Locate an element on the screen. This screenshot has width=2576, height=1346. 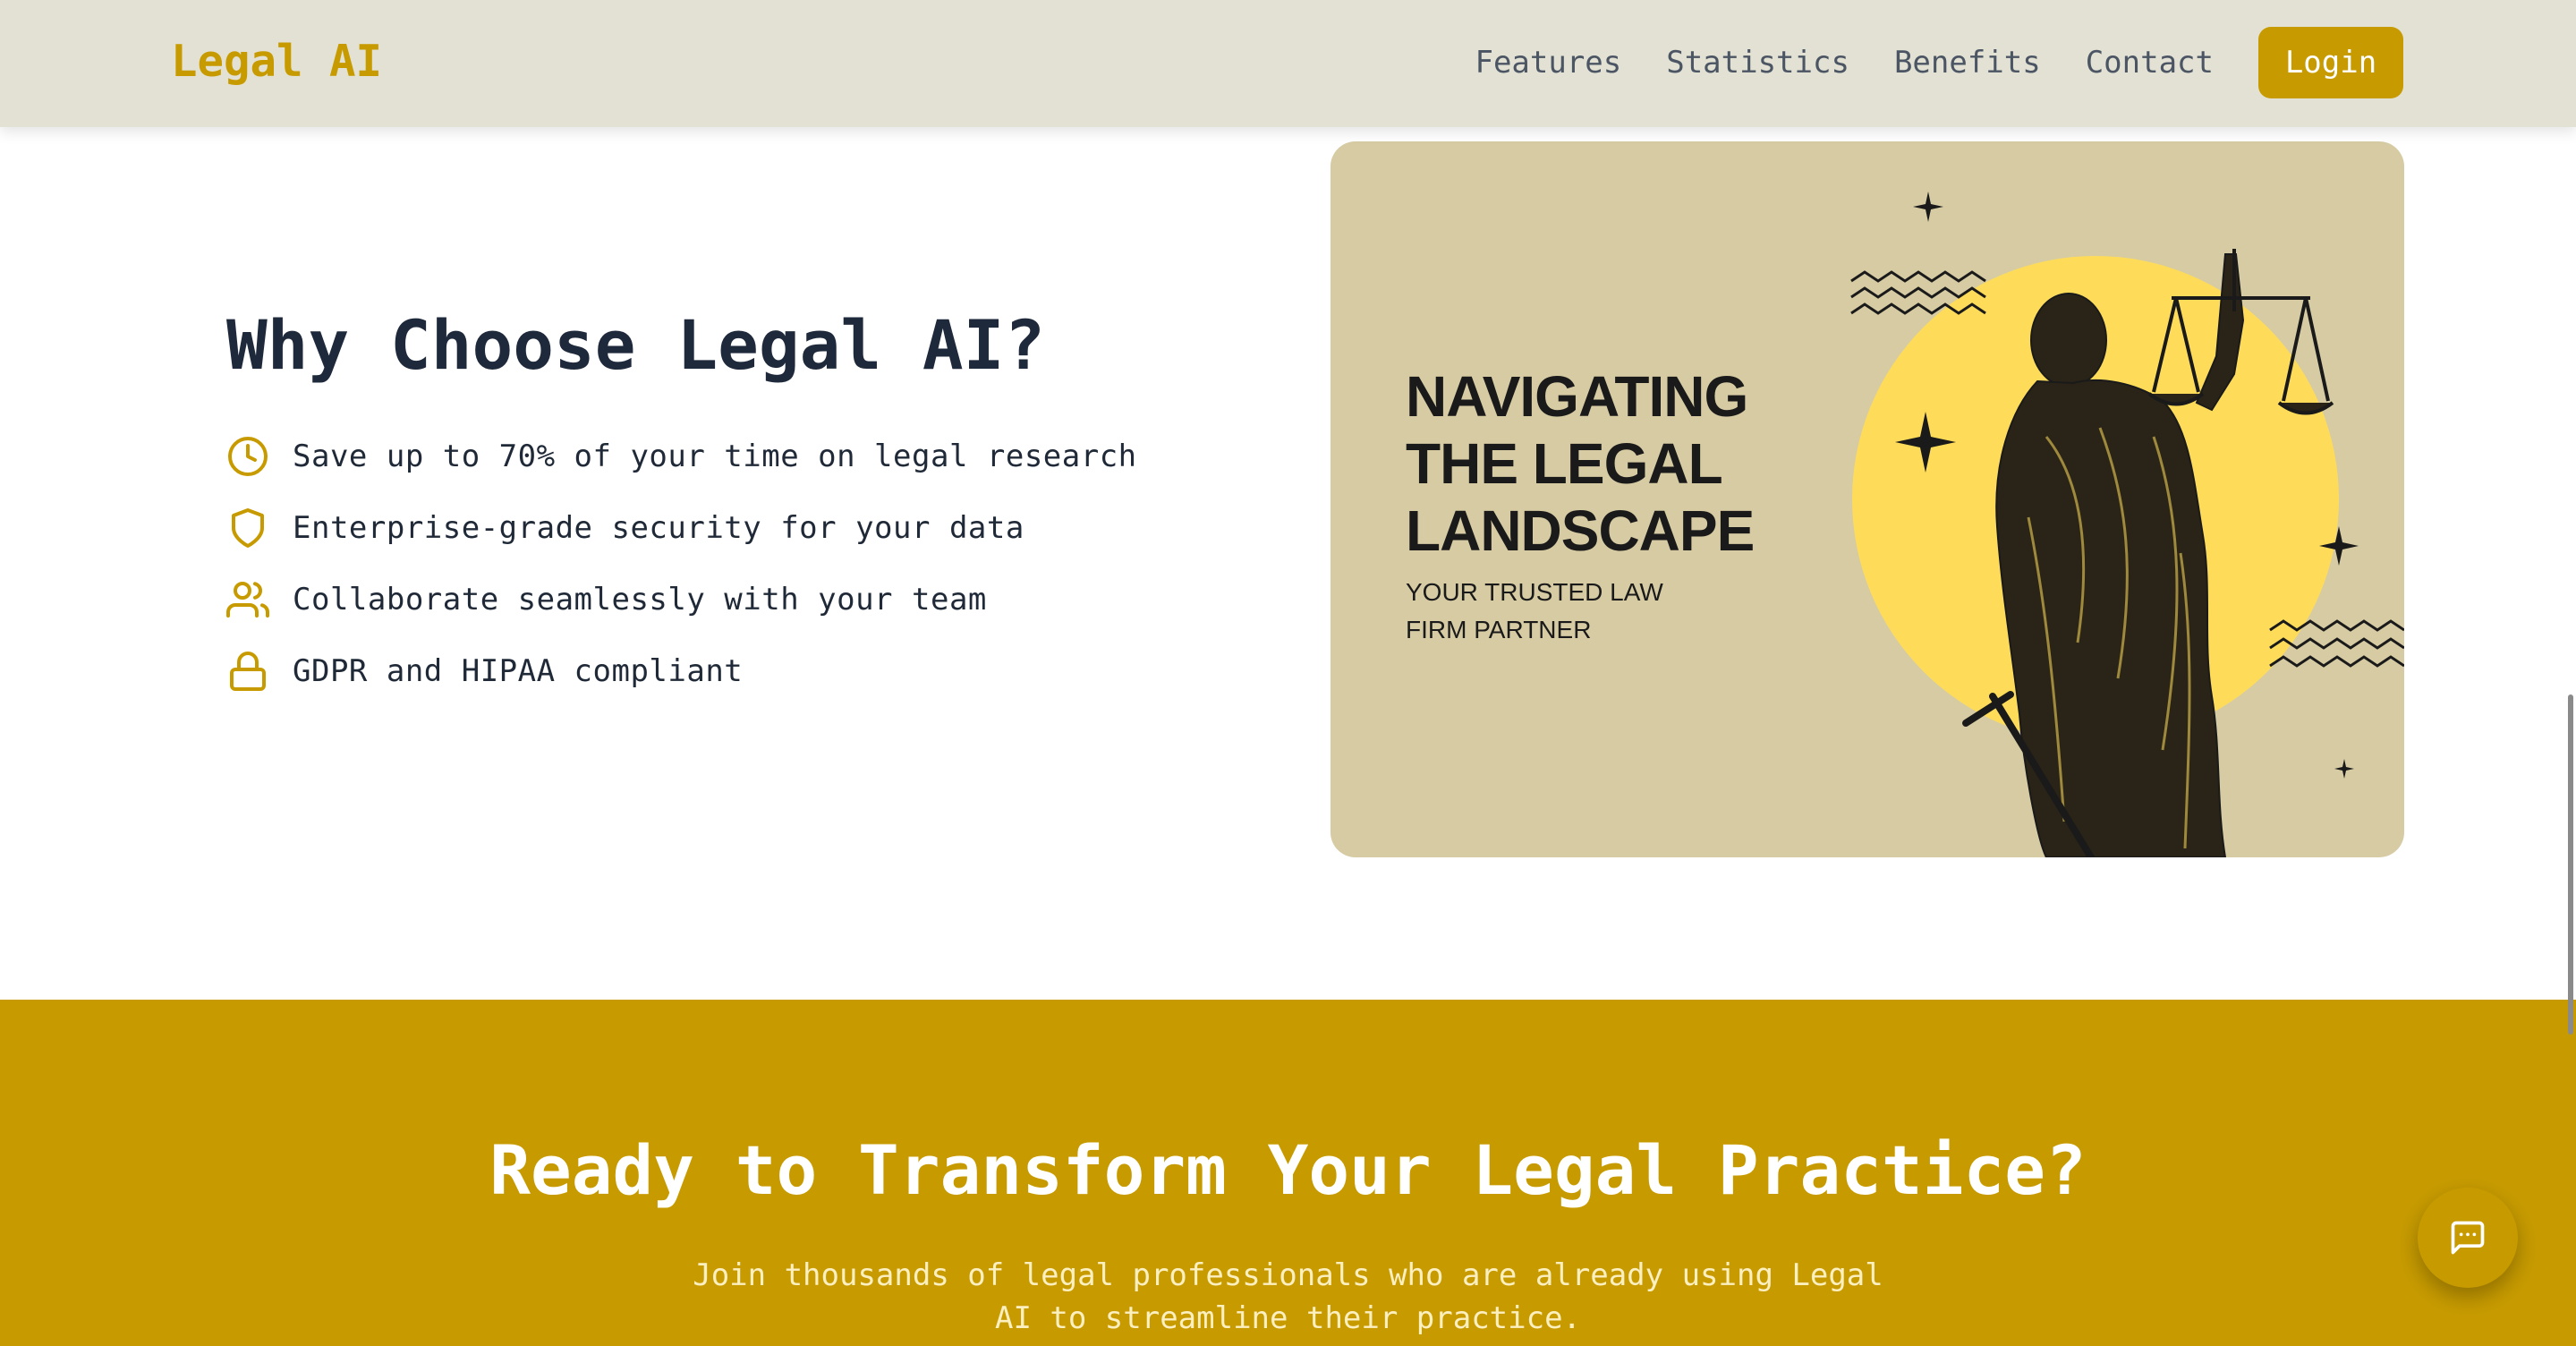
benefit-text: Collaborate seamlessly with your team is located at coordinates (640, 600).